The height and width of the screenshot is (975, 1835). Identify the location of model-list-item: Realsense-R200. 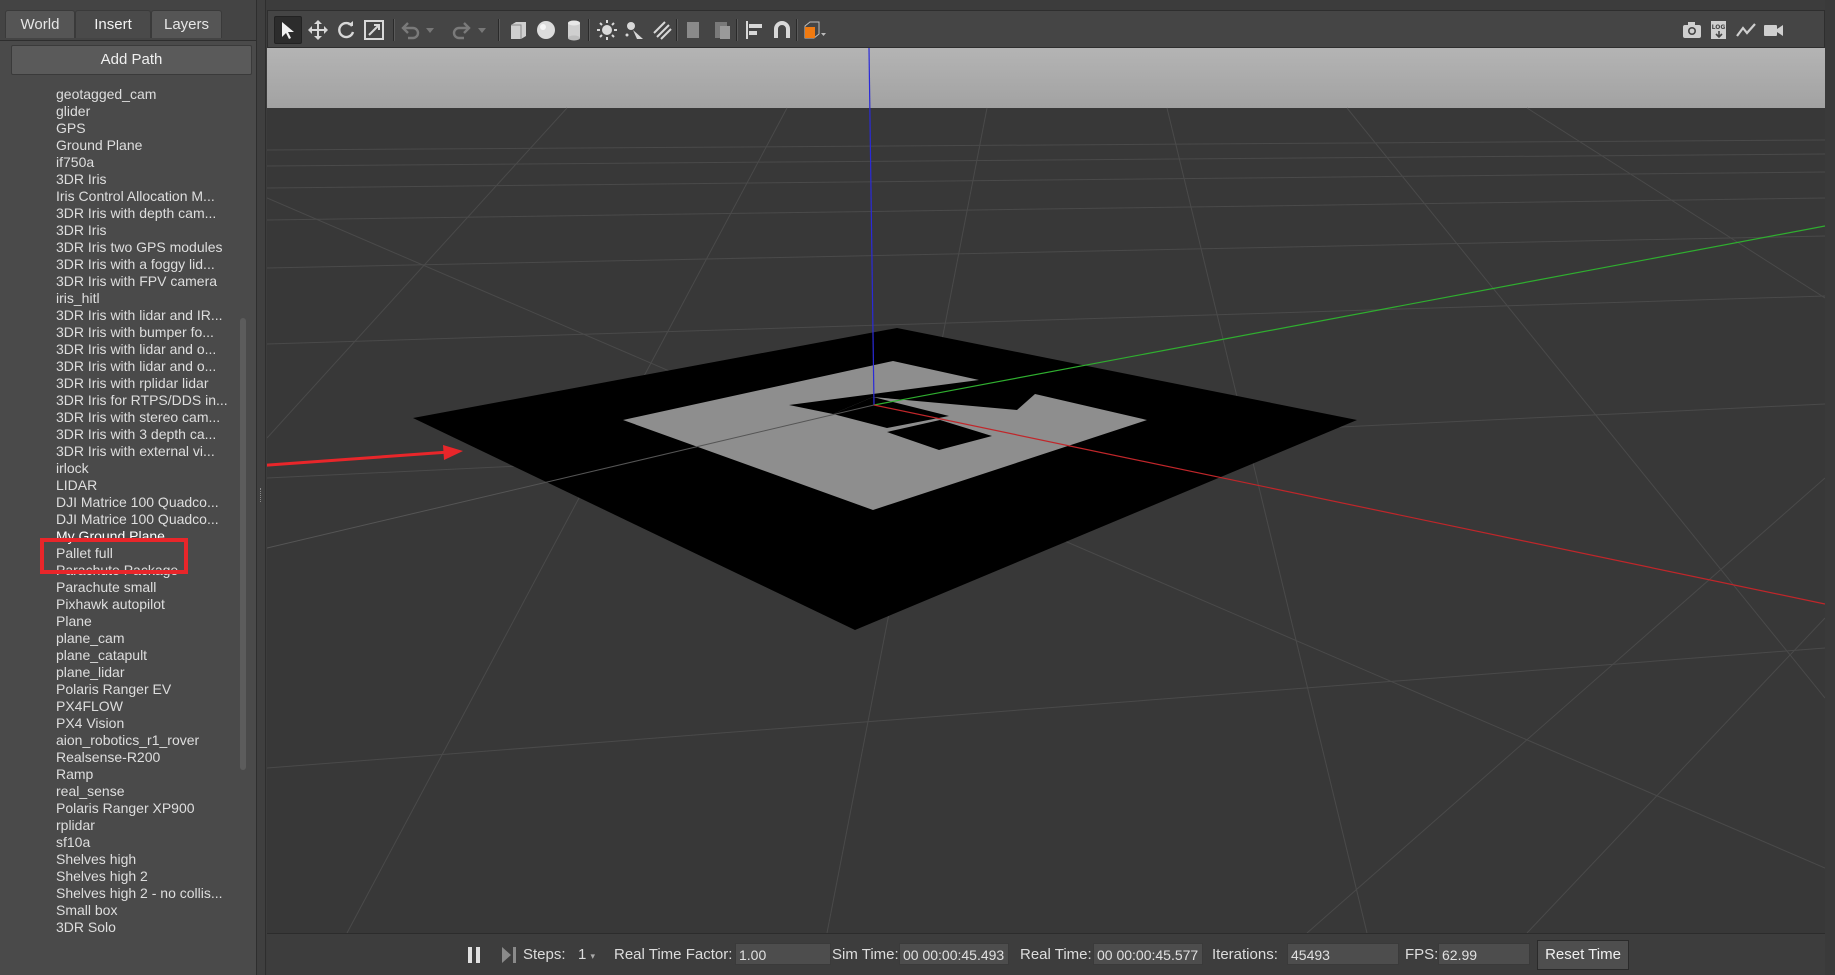
(148, 757).